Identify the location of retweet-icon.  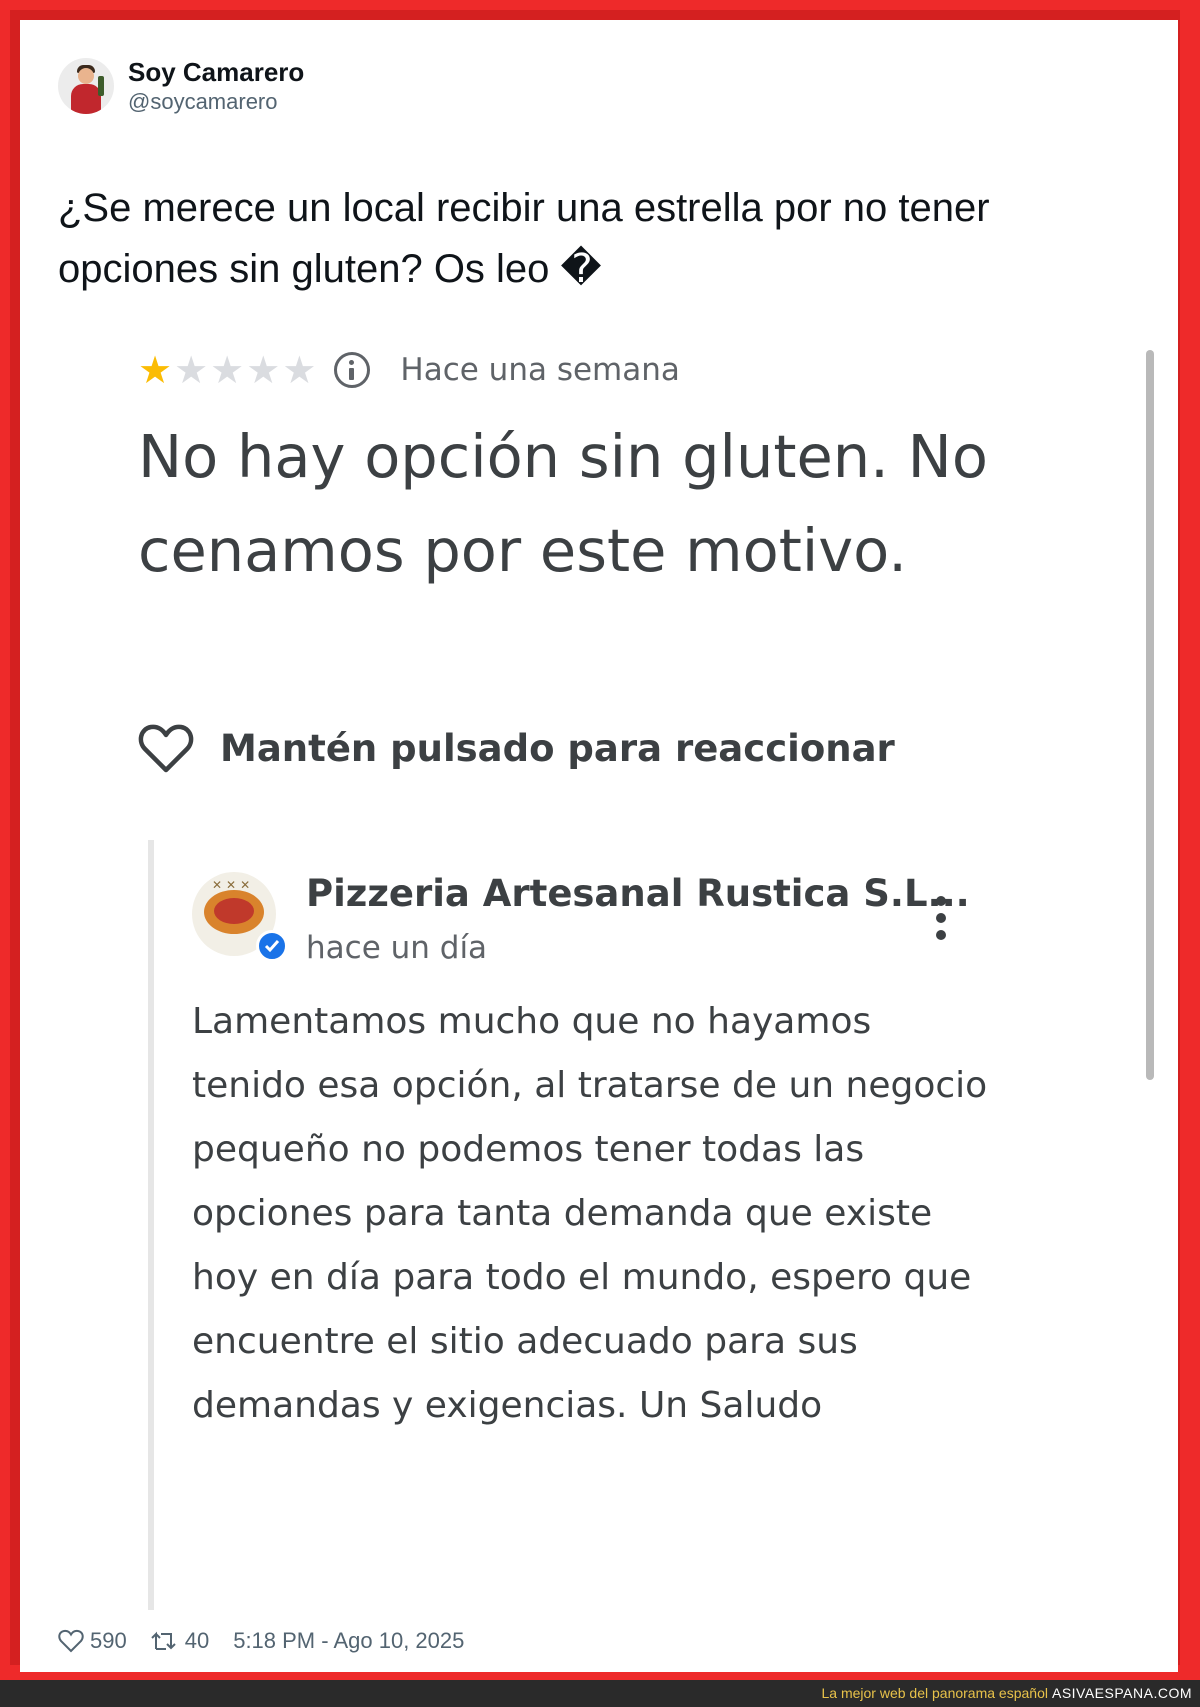
(163, 1640).